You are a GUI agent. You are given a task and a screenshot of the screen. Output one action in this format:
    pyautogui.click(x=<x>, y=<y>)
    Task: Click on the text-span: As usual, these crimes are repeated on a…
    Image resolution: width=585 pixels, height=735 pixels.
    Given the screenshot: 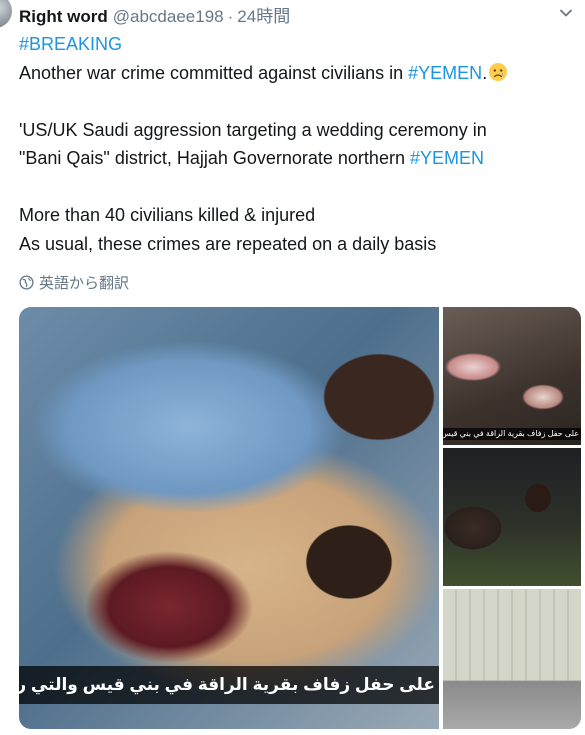 What is the action you would take?
    pyautogui.click(x=228, y=243)
    